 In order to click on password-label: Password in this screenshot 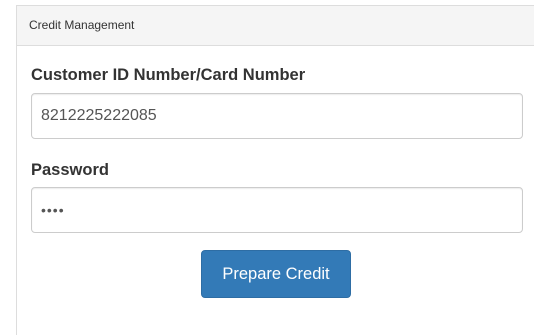, I will do `click(70, 170)`.